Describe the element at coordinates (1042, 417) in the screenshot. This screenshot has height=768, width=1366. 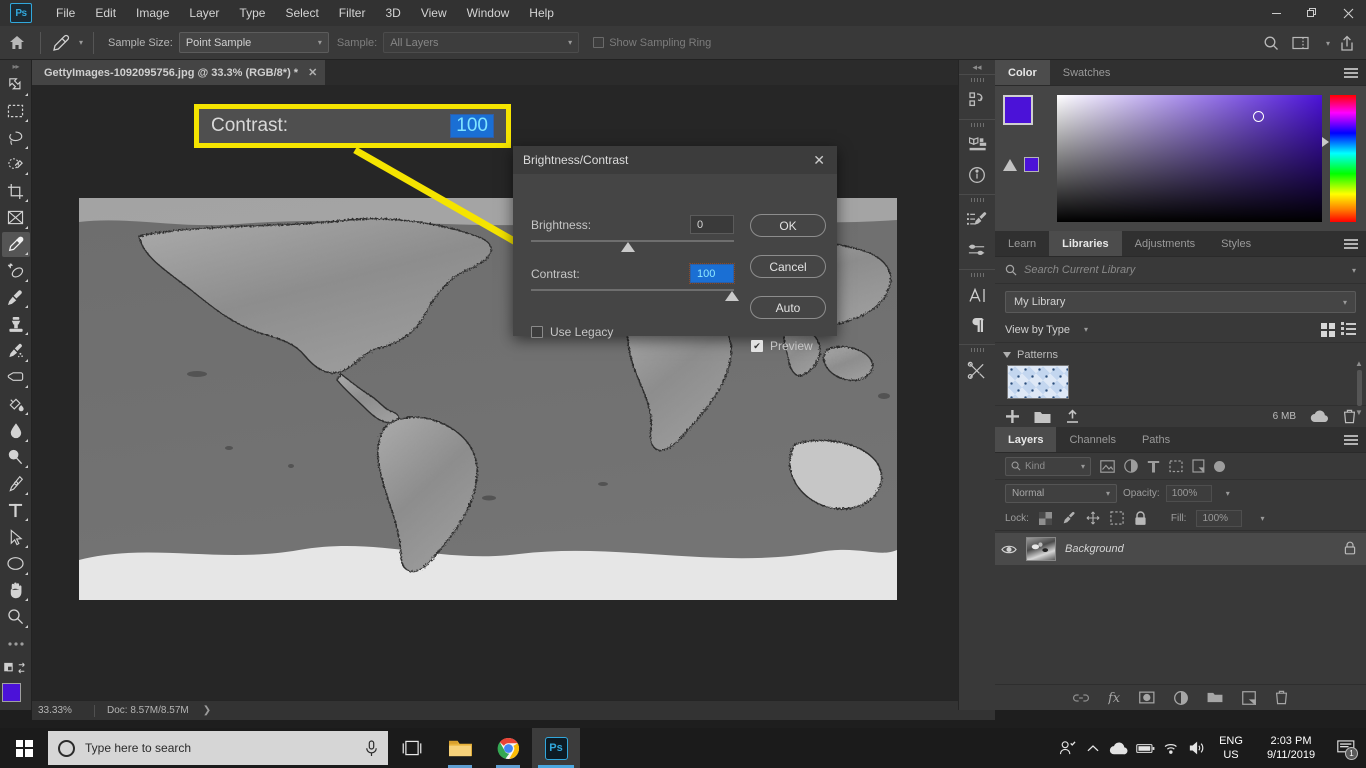
I see `folder-icon` at that location.